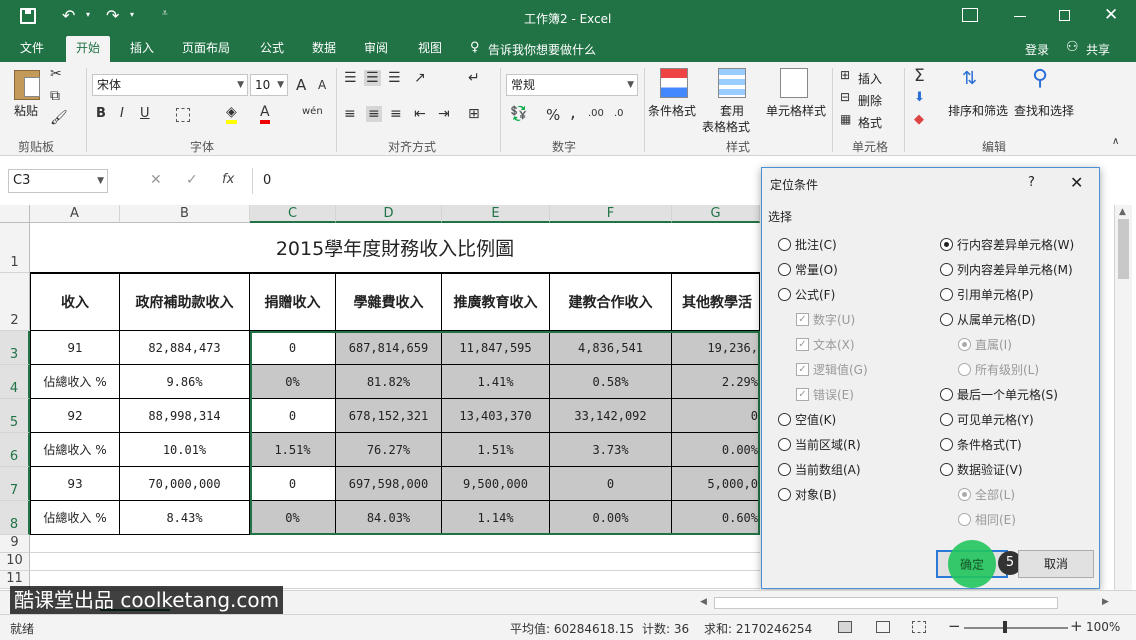 This screenshot has height=640, width=1136. What do you see at coordinates (1076, 182) in the screenshot?
I see `dialog-close-icon: ✕` at bounding box center [1076, 182].